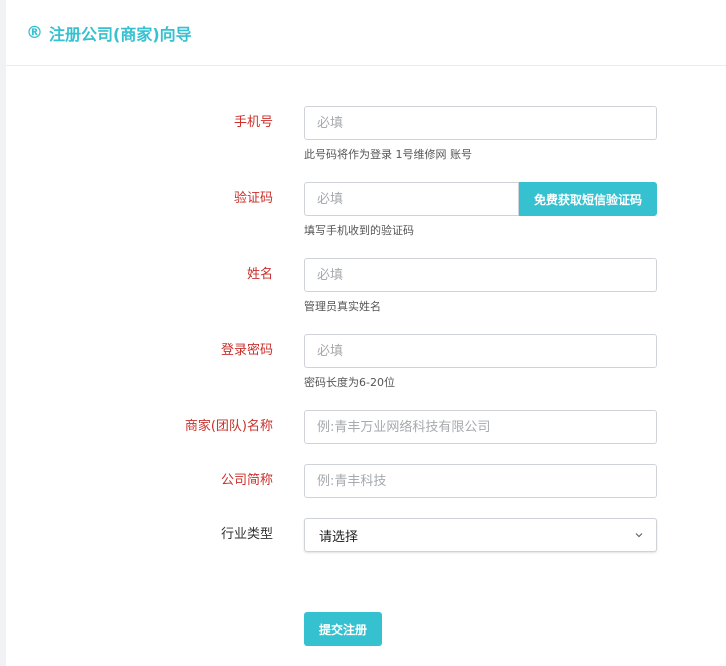  Describe the element at coordinates (339, 537) in the screenshot. I see `industry-selected-value: 请选择` at that location.